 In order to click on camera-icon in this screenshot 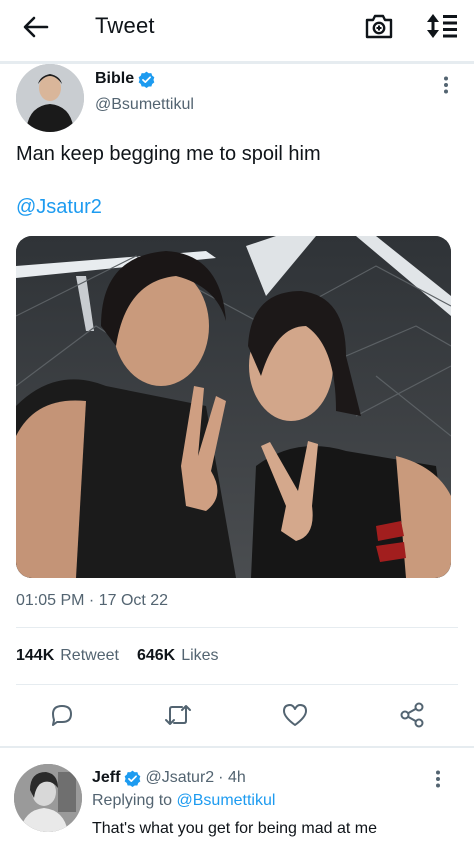, I will do `click(379, 26)`.